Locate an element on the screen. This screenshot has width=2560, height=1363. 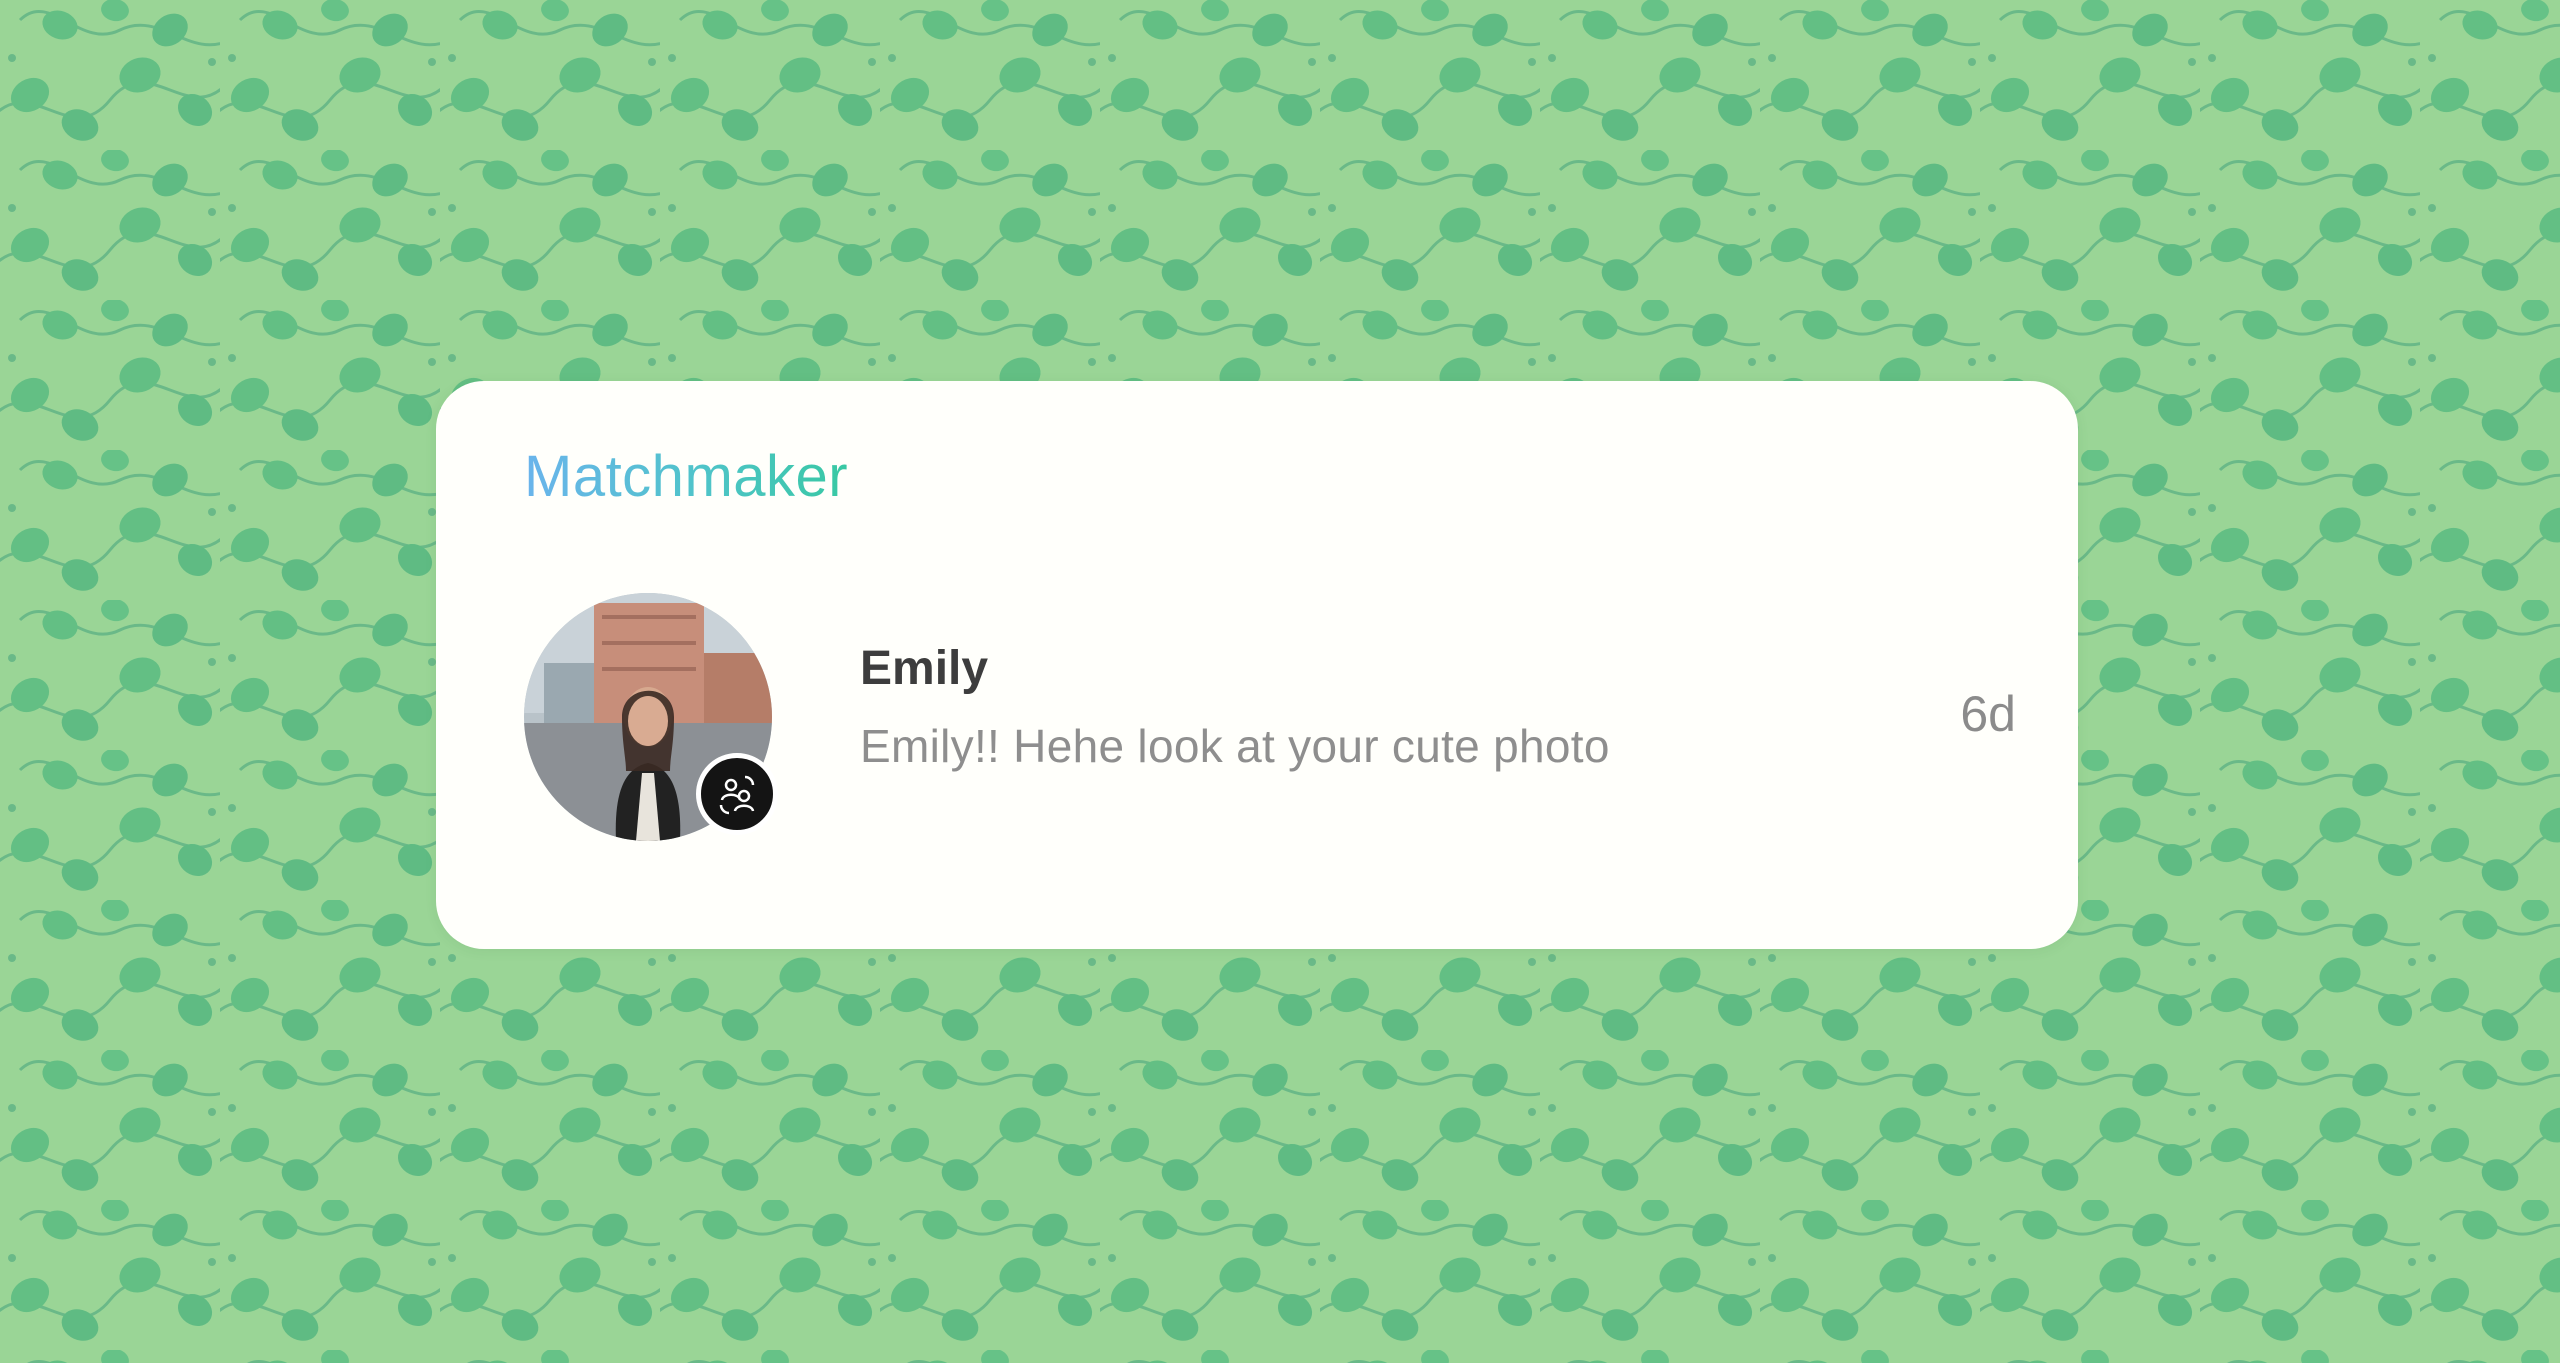
chat-message-preview: Emily!! Hehe look at your cute photo is located at coordinates (1235, 746).